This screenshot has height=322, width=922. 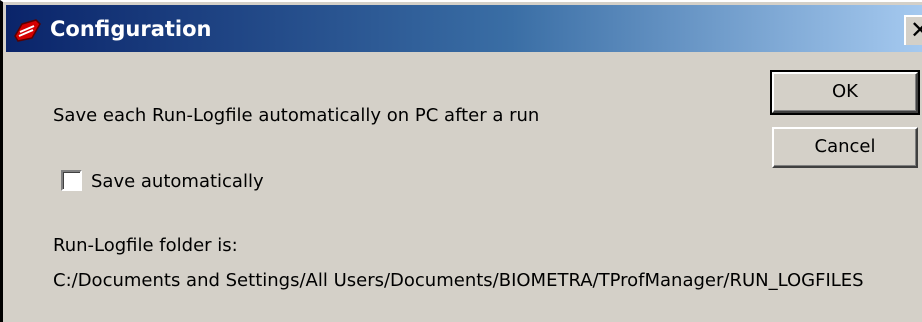 I want to click on ok-button: OK, so click(x=845, y=92).